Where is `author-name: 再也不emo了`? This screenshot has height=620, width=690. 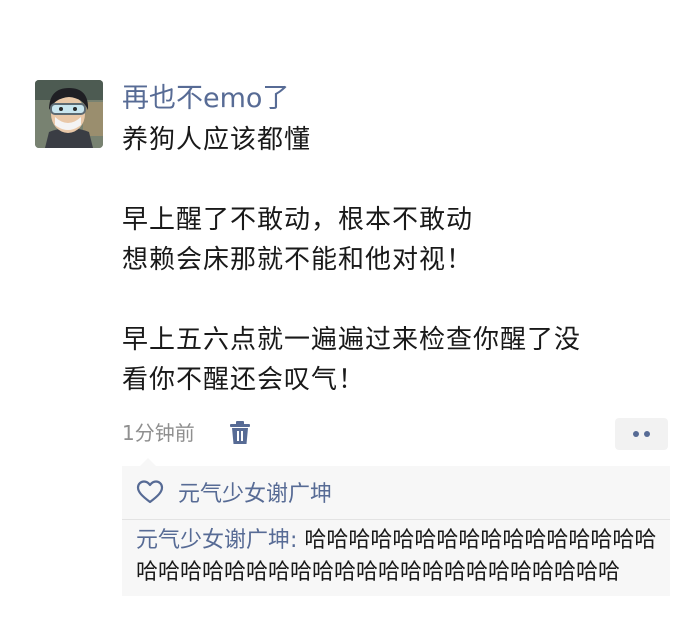 author-name: 再也不emo了 is located at coordinates (205, 99).